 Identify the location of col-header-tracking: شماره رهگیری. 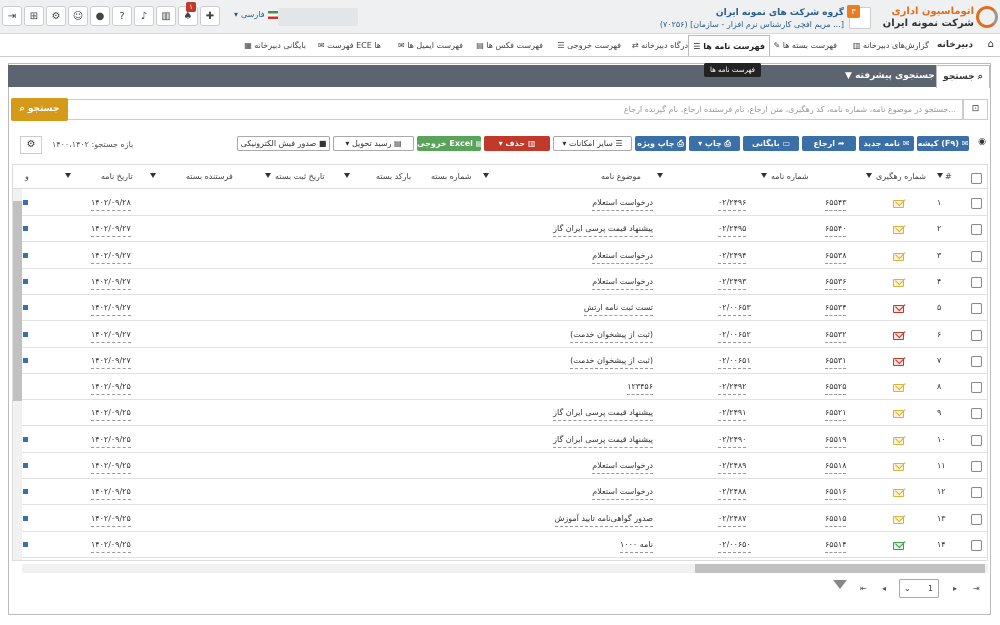
(896, 177).